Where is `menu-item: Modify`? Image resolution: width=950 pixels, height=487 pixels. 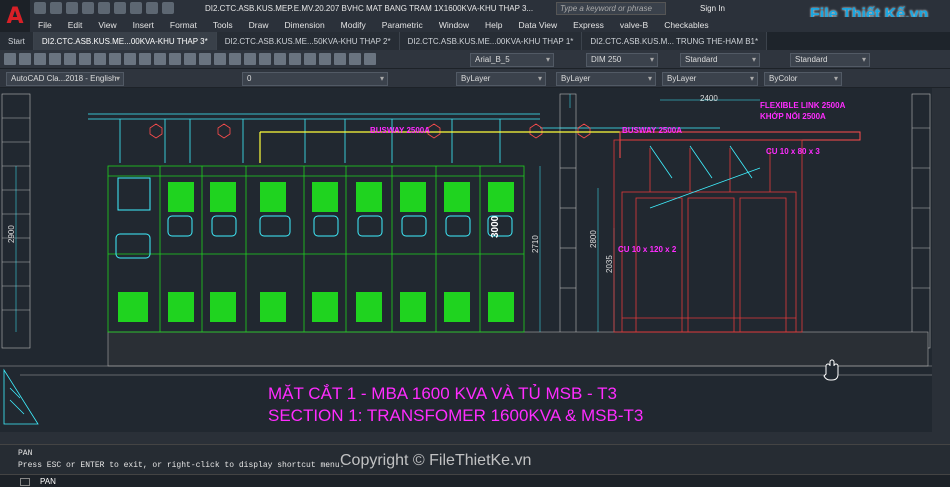
menu-item: Modify is located at coordinates (353, 25).